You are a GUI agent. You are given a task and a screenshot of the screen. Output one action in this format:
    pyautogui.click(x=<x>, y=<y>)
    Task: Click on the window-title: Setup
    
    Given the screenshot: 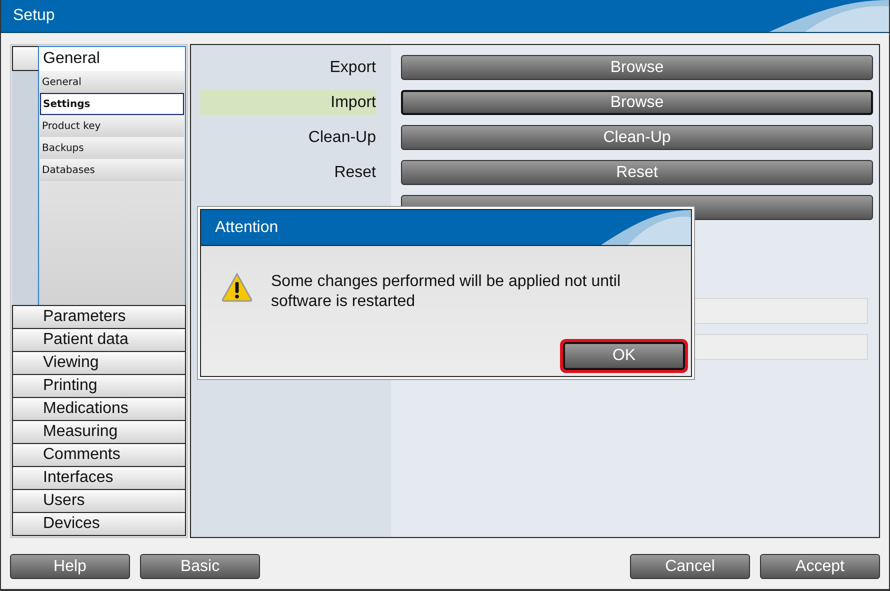 What is the action you would take?
    pyautogui.click(x=34, y=16)
    